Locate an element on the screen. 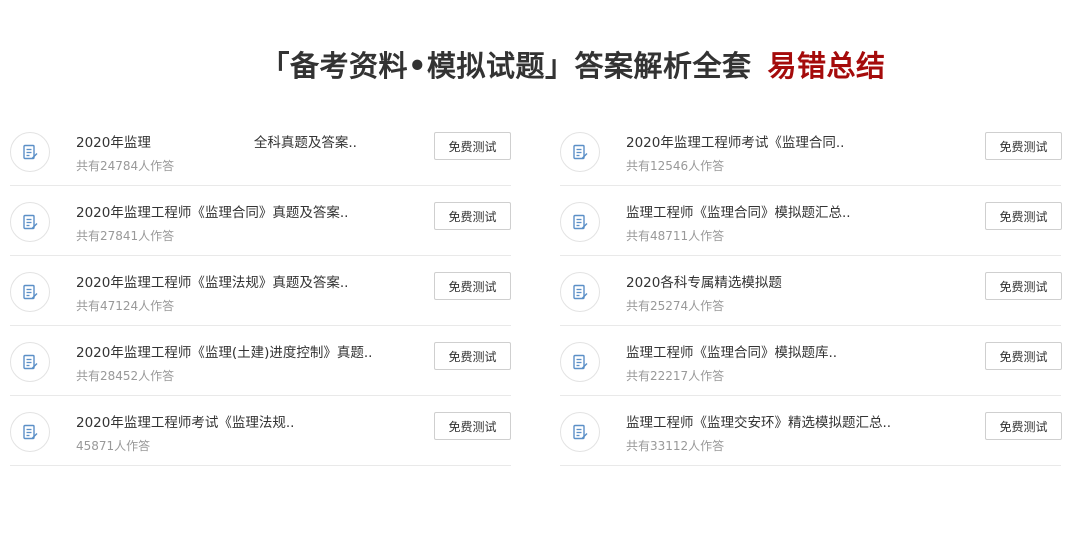  exam-title: 2020年监理工程师考试《监理法规.. is located at coordinates (185, 423).